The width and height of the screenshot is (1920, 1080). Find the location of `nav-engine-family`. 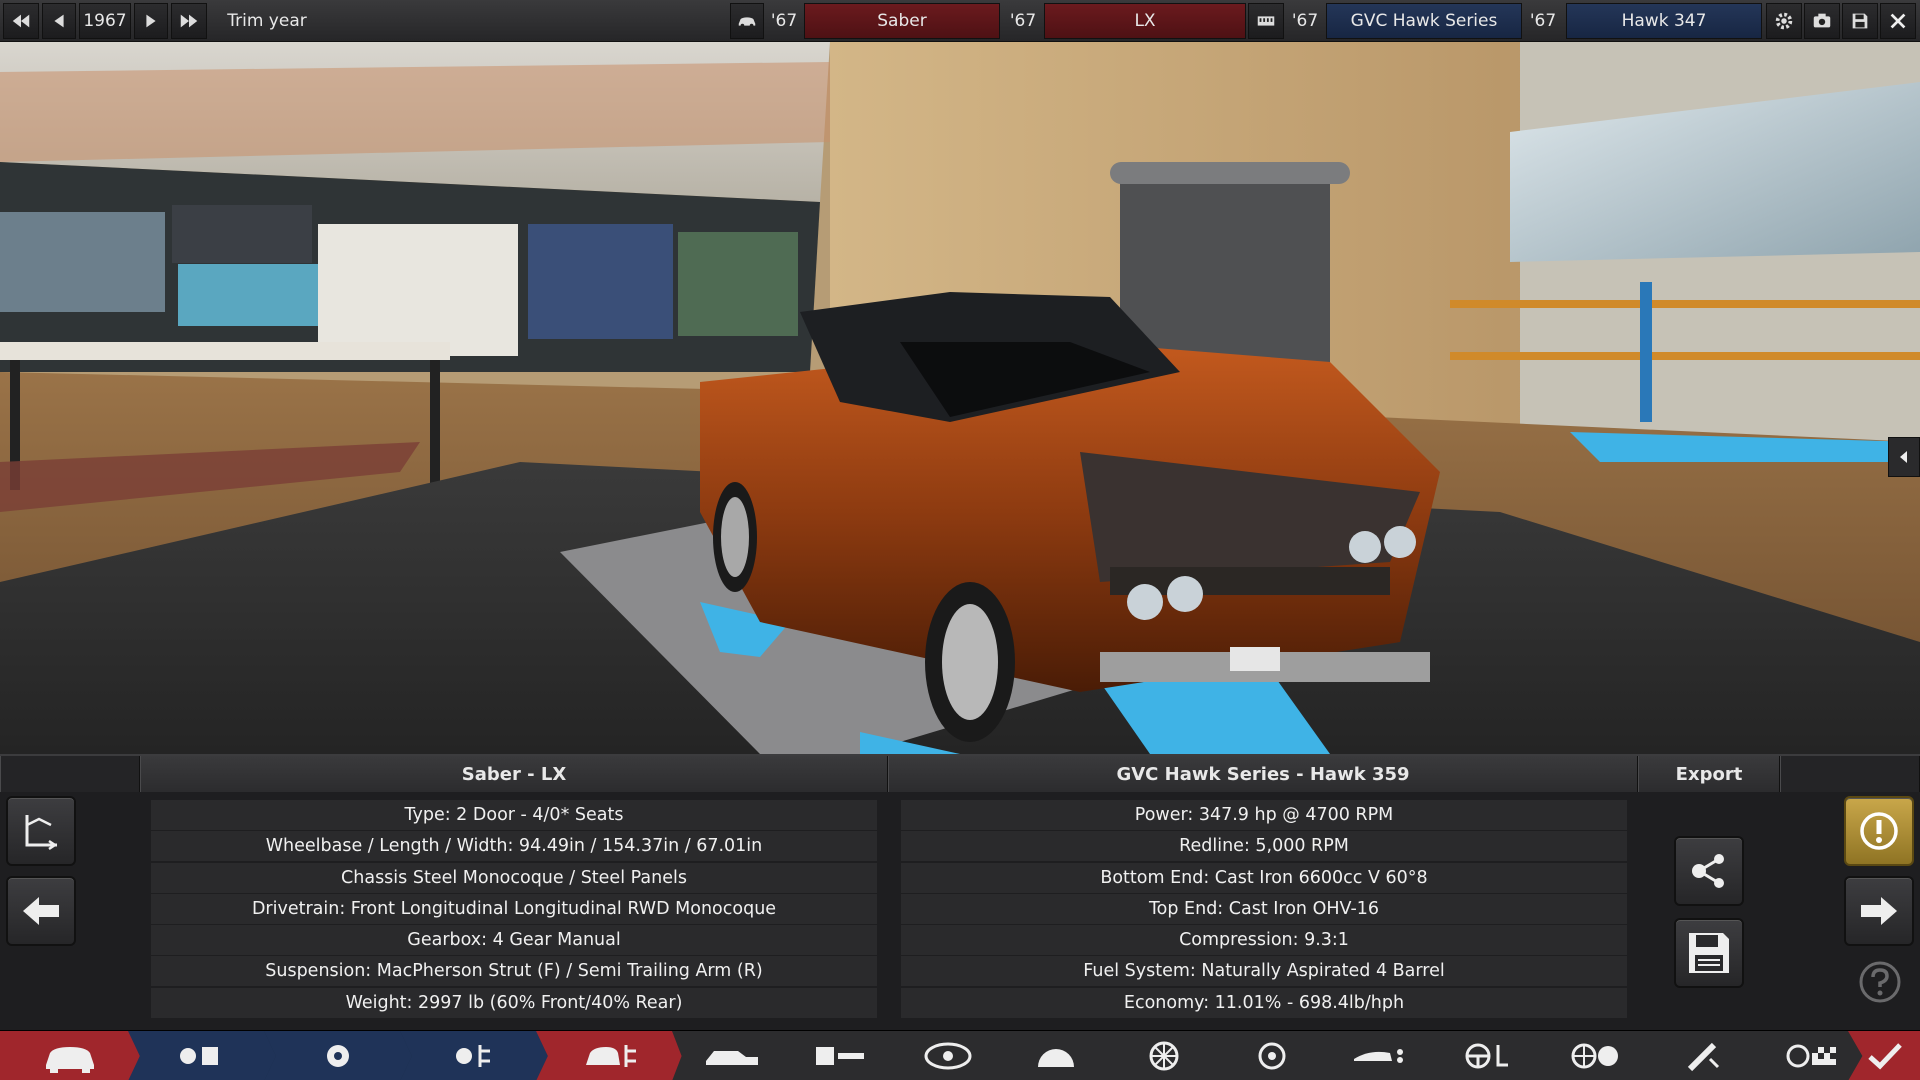

nav-engine-family is located at coordinates (202, 1055).